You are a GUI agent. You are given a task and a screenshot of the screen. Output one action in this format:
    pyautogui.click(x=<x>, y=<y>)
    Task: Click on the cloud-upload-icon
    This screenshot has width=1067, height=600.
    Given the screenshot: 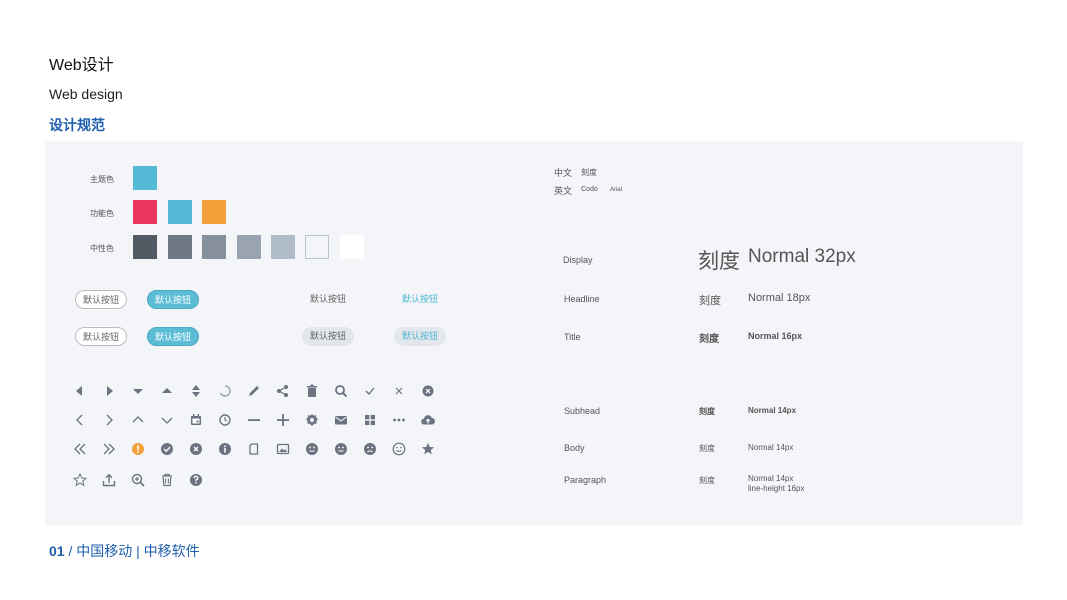 What is the action you would take?
    pyautogui.click(x=428, y=420)
    